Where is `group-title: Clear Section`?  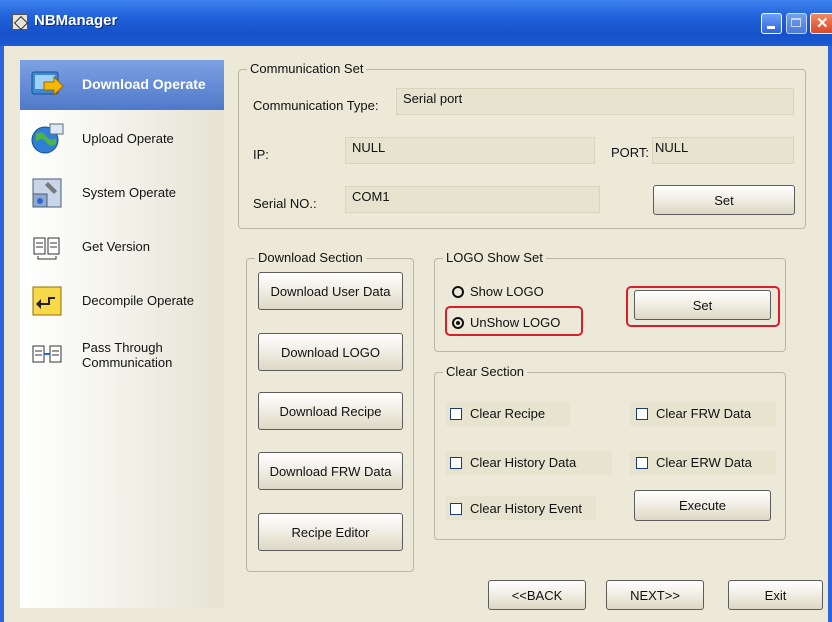
group-title: Clear Section is located at coordinates (485, 371).